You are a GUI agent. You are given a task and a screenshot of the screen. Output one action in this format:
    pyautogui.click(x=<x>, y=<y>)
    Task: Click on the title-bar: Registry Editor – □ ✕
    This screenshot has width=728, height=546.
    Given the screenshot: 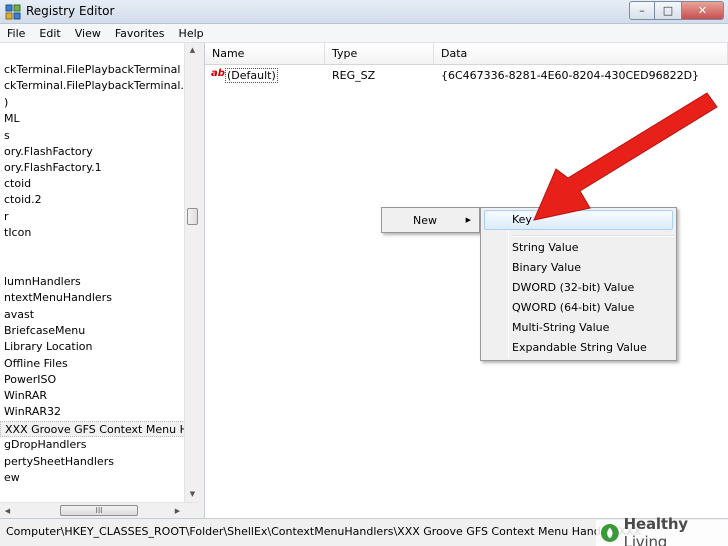 What is the action you would take?
    pyautogui.click(x=364, y=12)
    